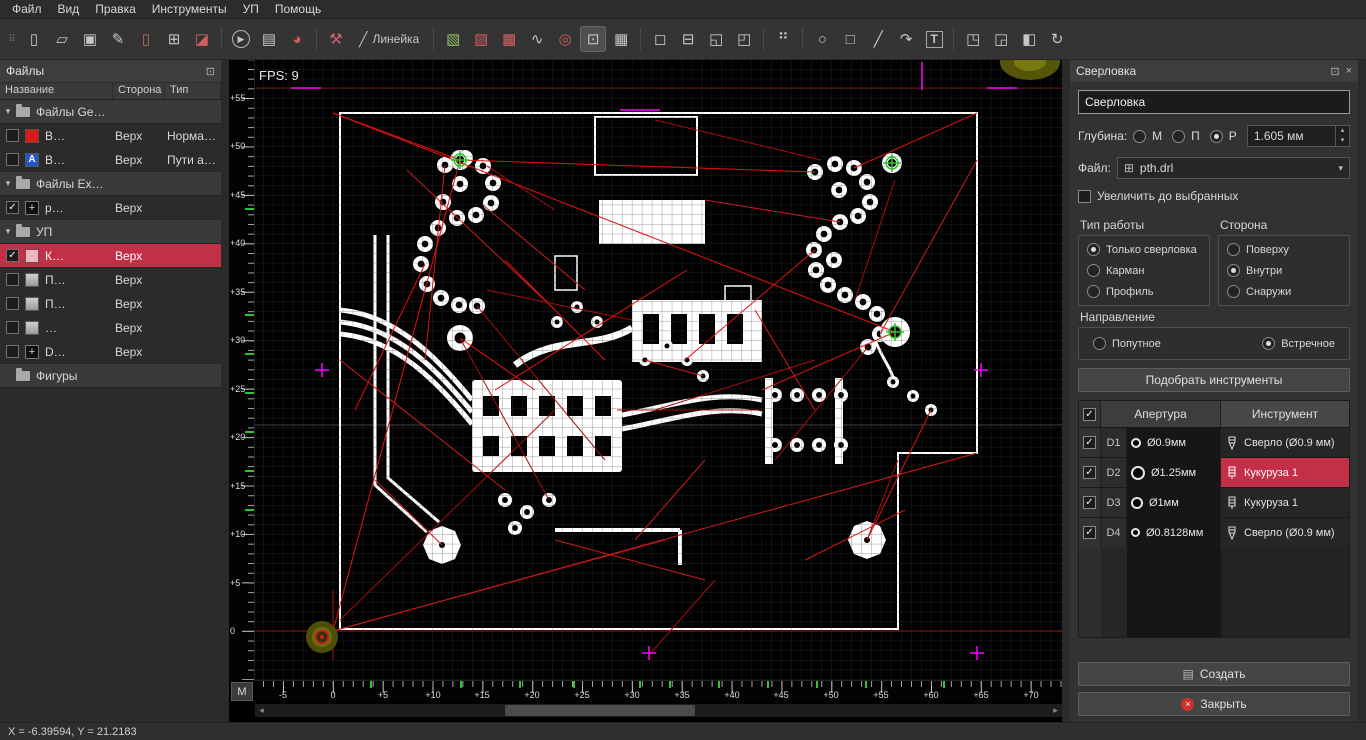 Image resolution: width=1366 pixels, height=740 pixels. Describe the element at coordinates (1093, 249) in the screenshot. I see `radio-drill-only` at that location.